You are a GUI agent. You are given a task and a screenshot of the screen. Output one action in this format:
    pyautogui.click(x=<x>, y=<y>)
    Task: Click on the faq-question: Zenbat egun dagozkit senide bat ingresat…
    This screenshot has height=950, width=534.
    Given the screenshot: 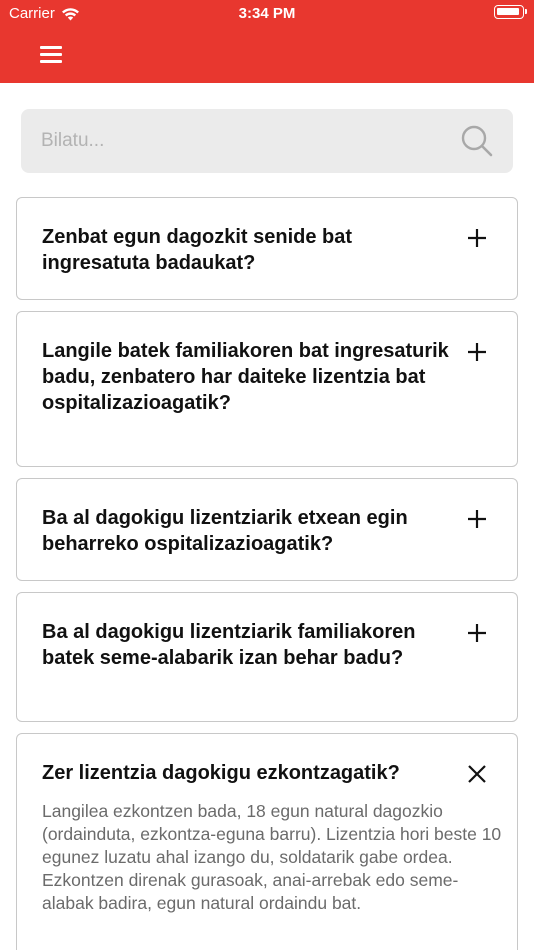 What is the action you would take?
    pyautogui.click(x=197, y=250)
    